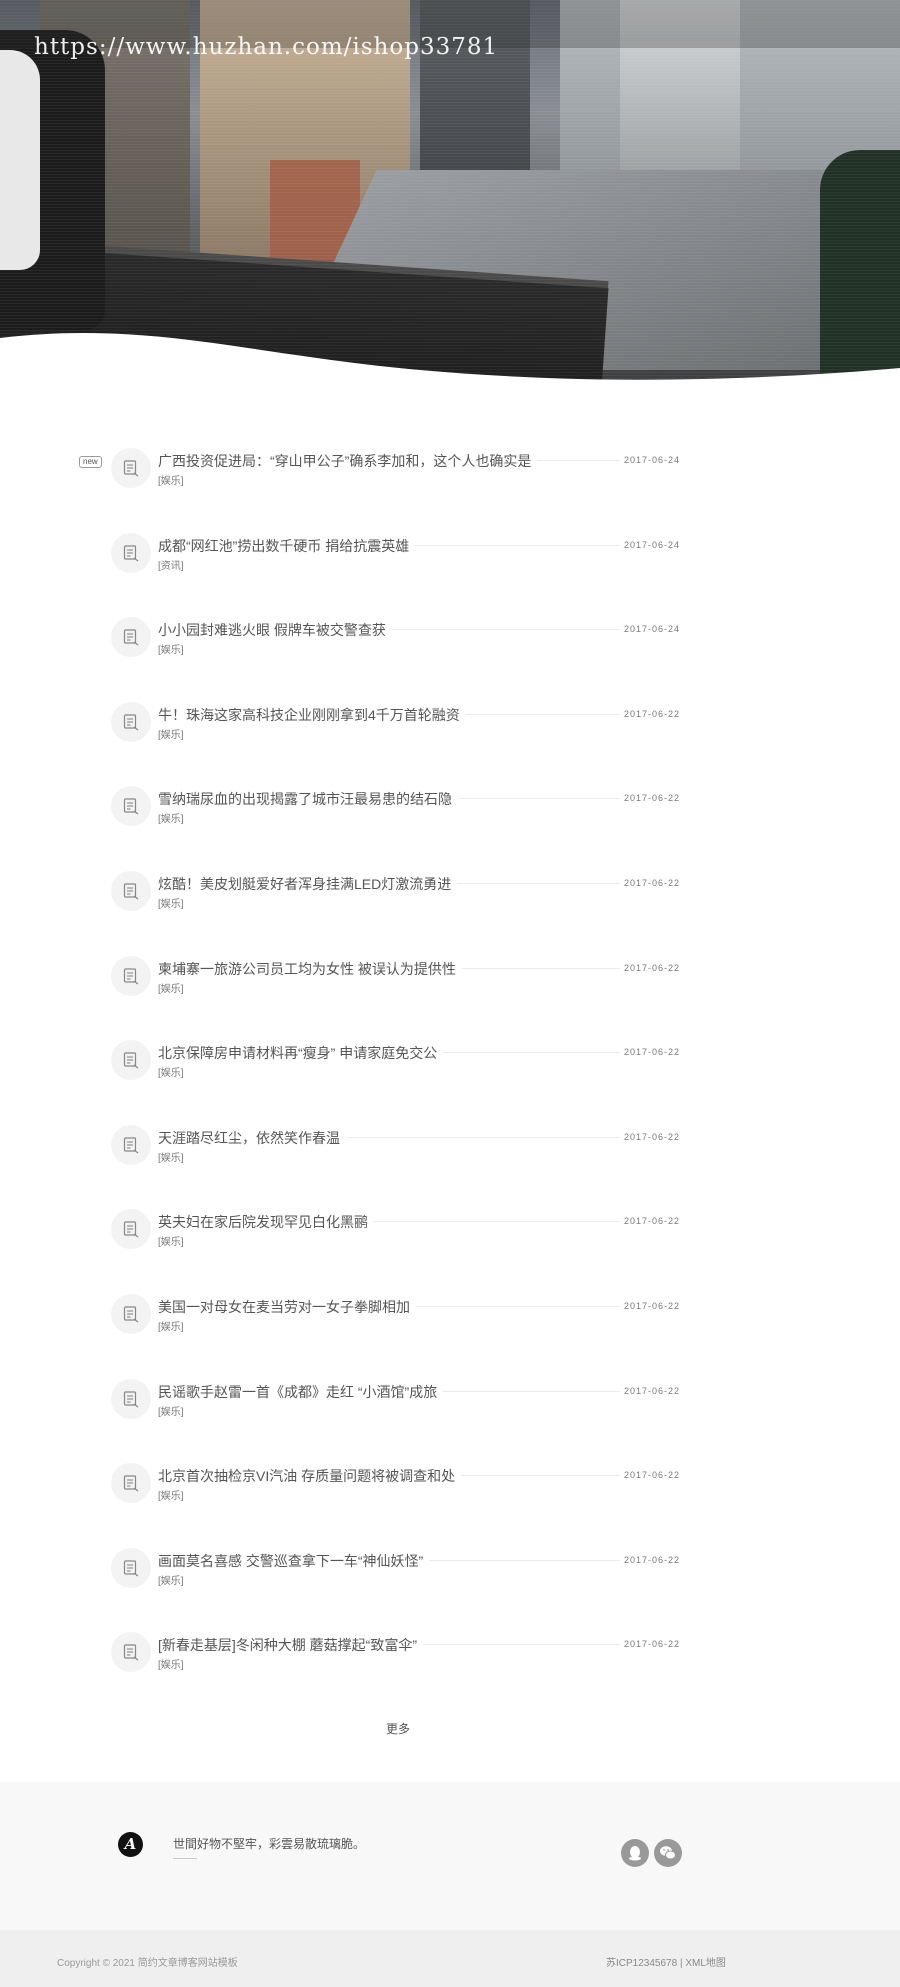 This screenshot has width=900, height=1987. Describe the element at coordinates (90, 462) in the screenshot. I see `new-badge: new` at that location.